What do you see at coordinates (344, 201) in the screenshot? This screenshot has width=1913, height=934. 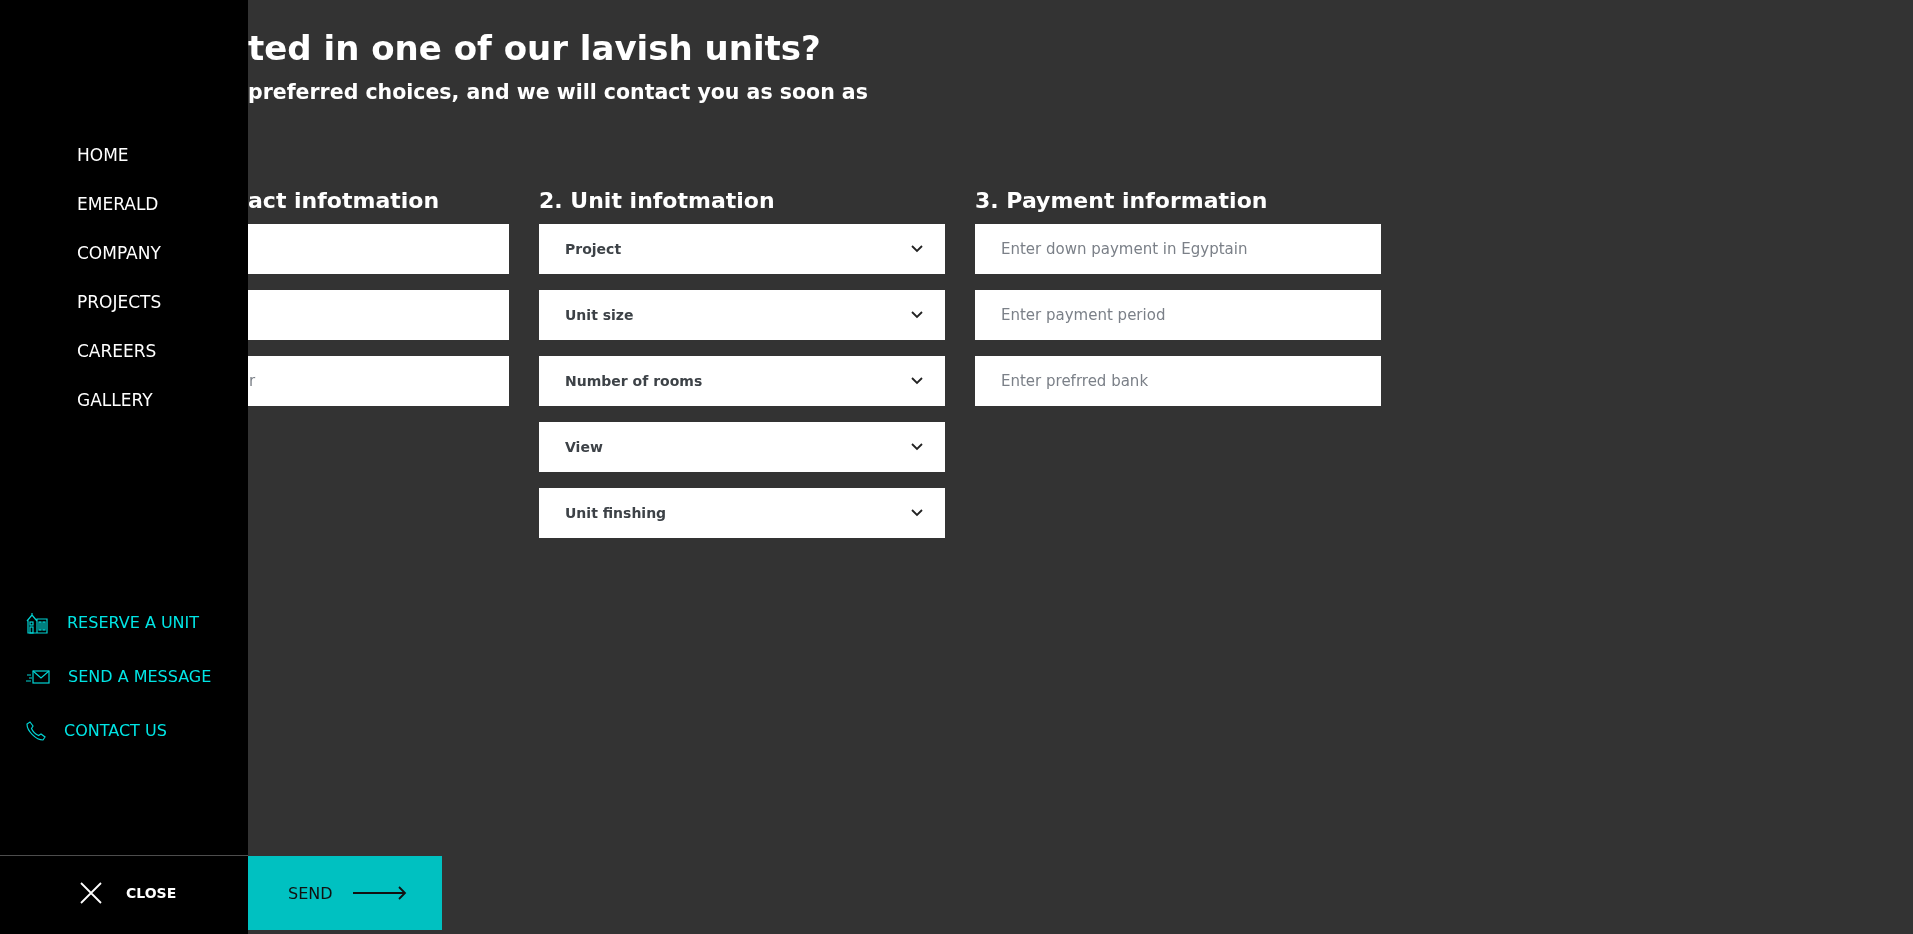 I see `section-heading: act infotmation` at bounding box center [344, 201].